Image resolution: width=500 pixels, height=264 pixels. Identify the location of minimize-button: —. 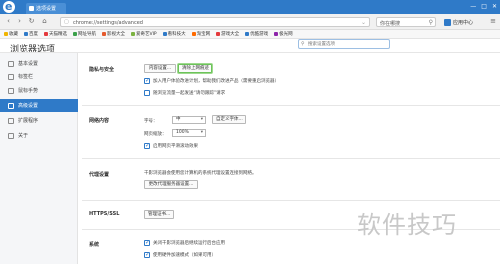
(473, 7).